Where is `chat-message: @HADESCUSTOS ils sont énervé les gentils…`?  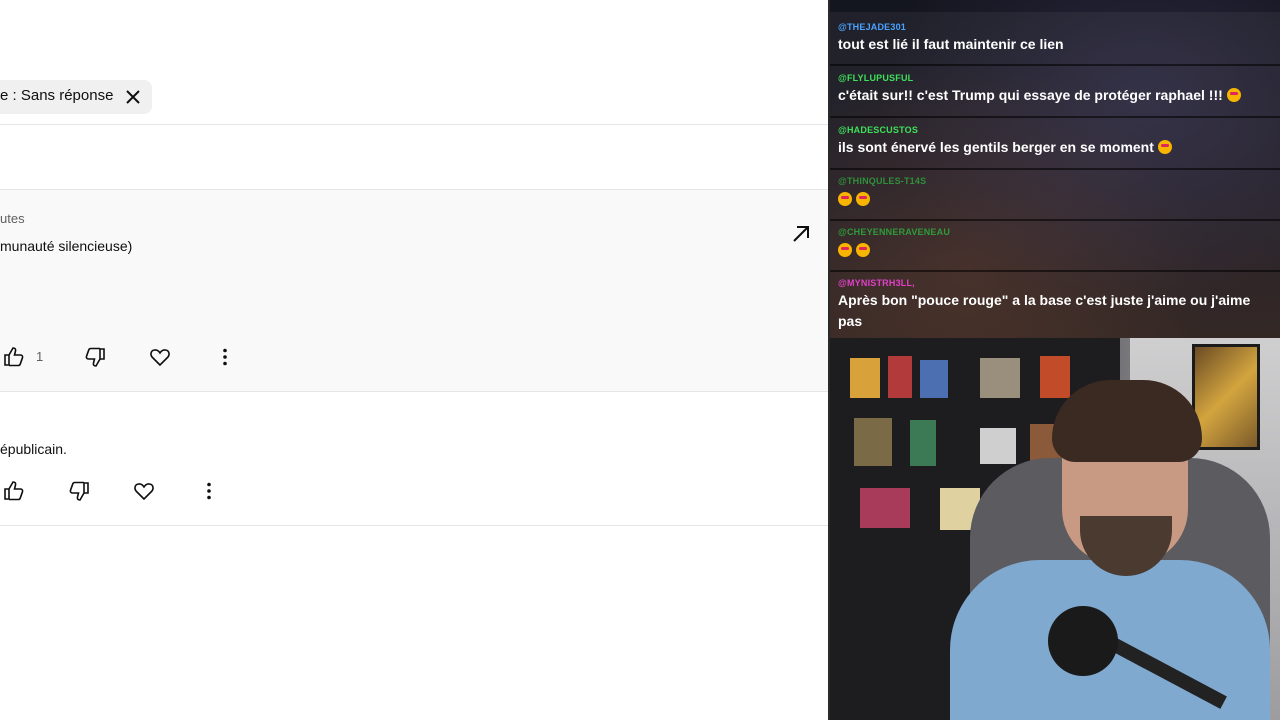
chat-message: @HADESCUSTOS ils sont énervé les gentils… is located at coordinates (1055, 144).